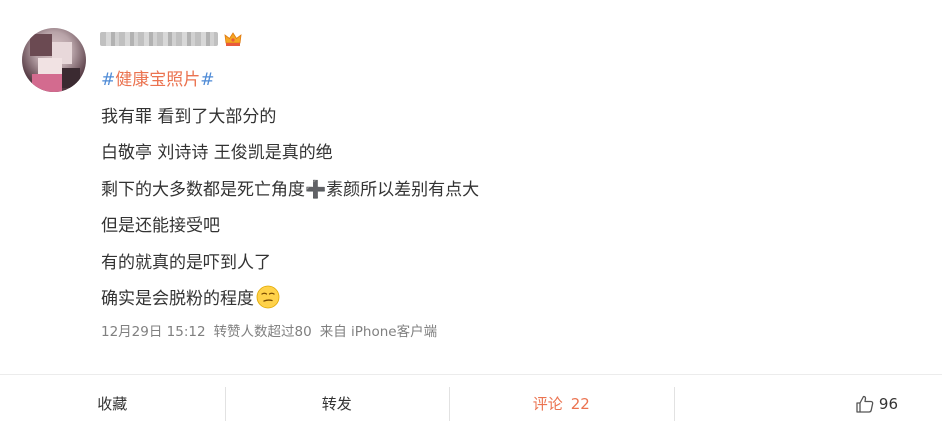 The image size is (942, 432). Describe the element at coordinates (378, 332) in the screenshot. I see `post-source: 来自 iPhone客户端` at that location.